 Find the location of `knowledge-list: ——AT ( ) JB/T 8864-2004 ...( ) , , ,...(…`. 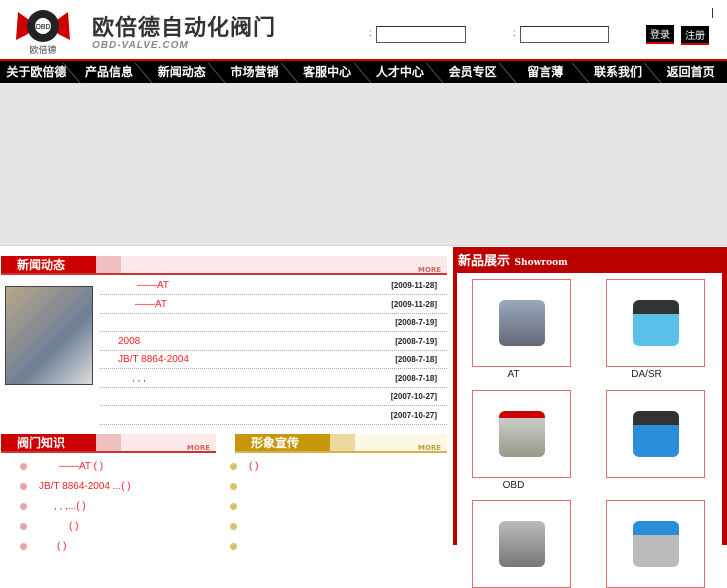

knowledge-list: ——AT ( ) JB/T 8864-2004 ...( ) , , ,...(… is located at coordinates (115, 507).